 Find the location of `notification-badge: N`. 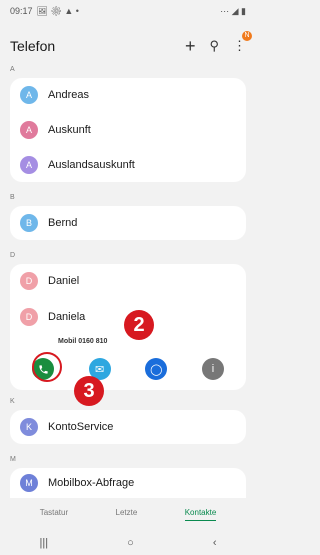

notification-badge: N is located at coordinates (247, 36).